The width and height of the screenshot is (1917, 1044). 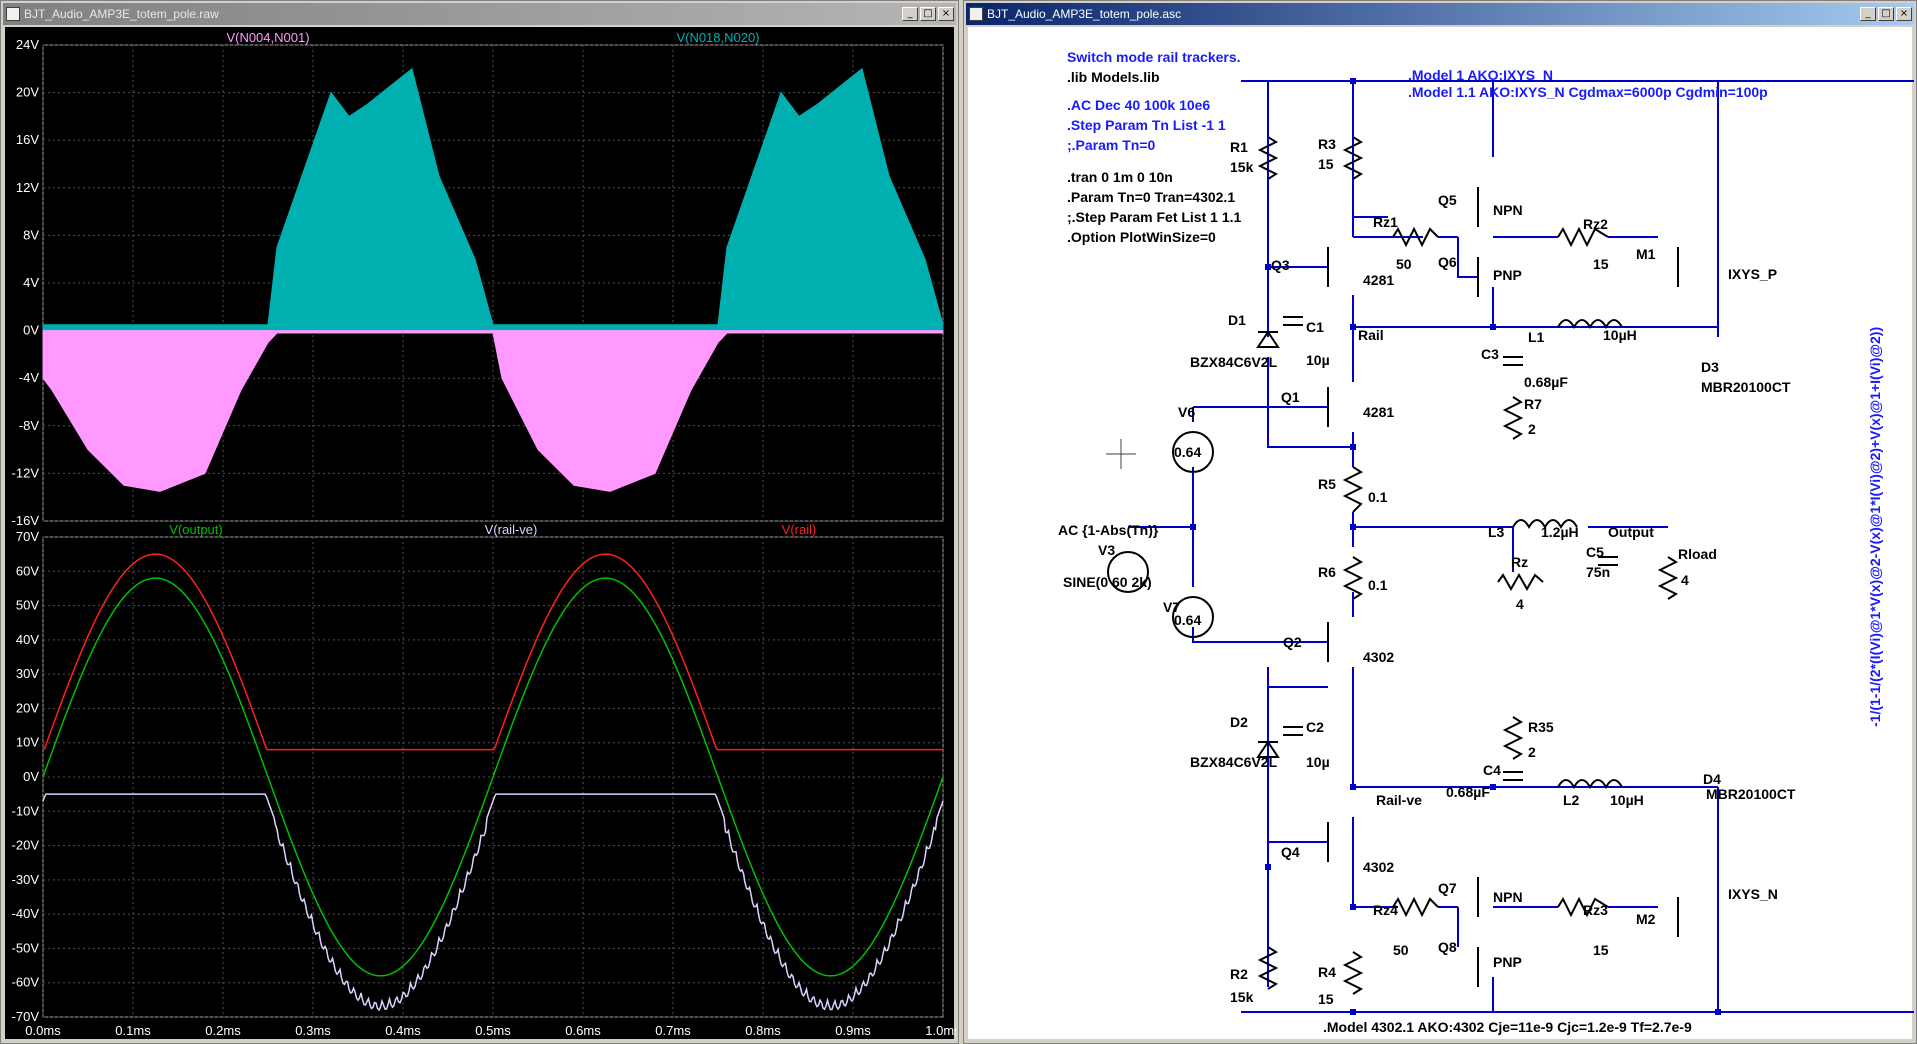 I want to click on value-c3: 0.68µF, so click(x=1546, y=382).